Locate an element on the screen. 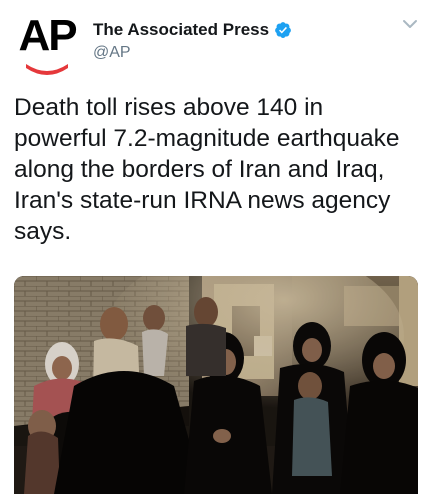 This screenshot has height=494, width=432. author-name-row: The Associated Press is located at coordinates (192, 30).